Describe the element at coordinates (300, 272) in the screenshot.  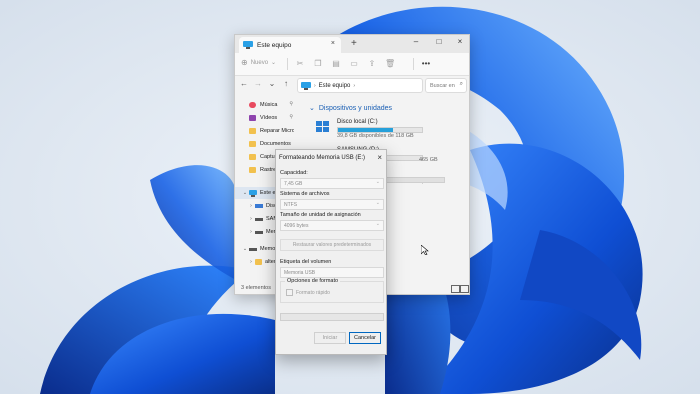
I see `volume-label-value: Memoria USB` at that location.